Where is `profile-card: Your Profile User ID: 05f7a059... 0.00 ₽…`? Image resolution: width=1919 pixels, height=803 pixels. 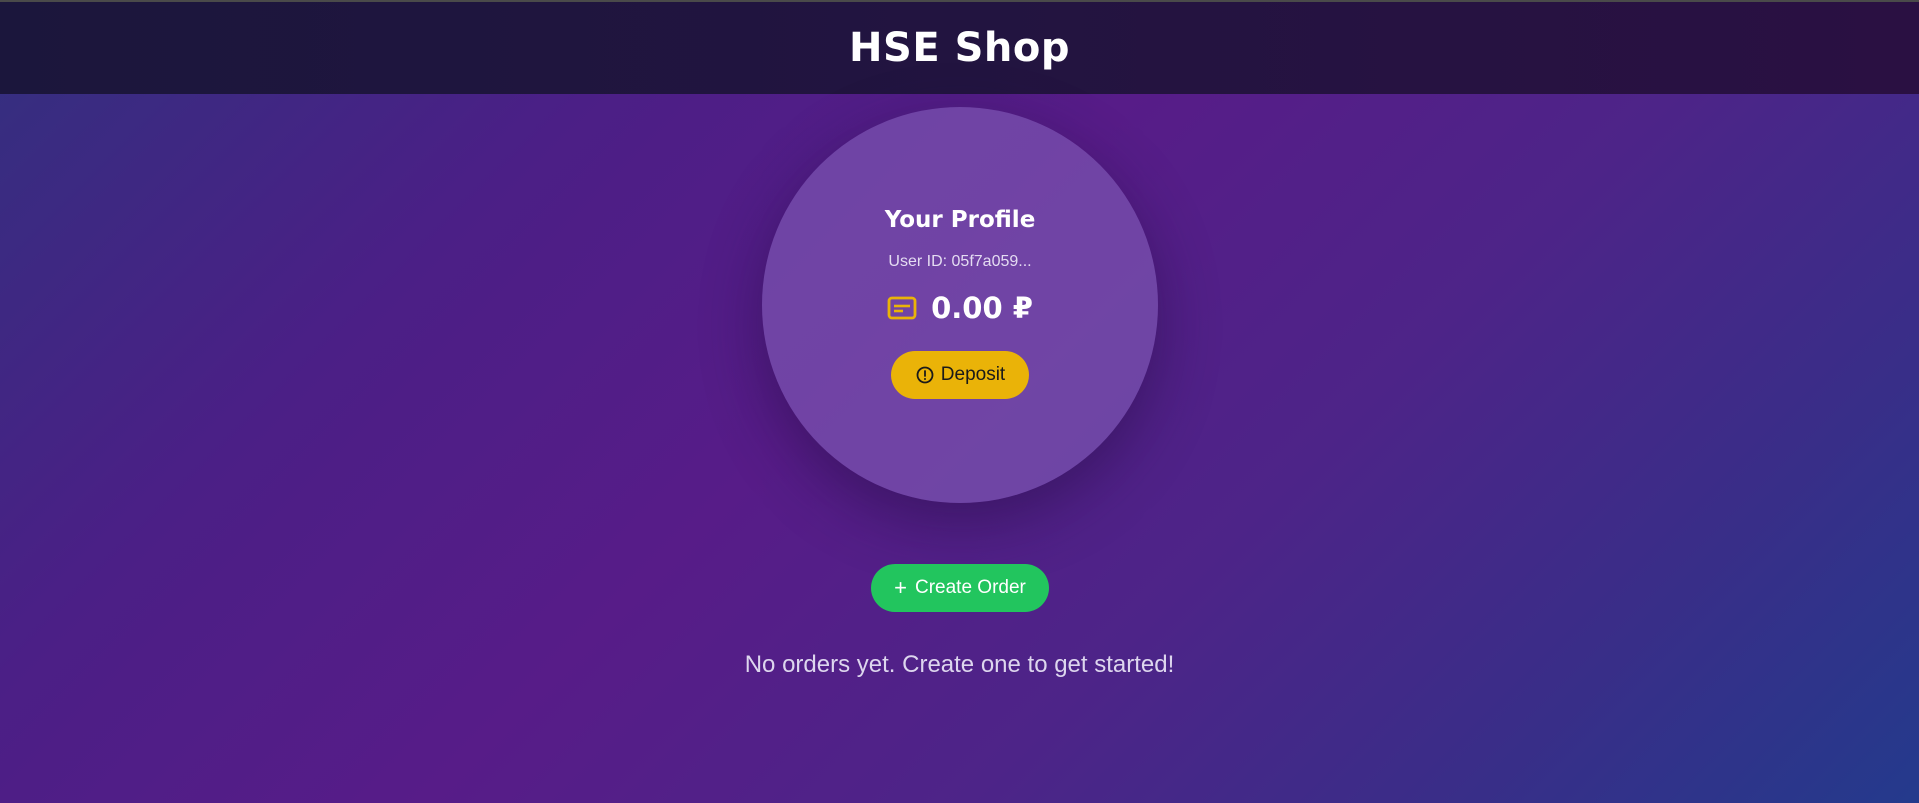
profile-card: Your Profile User ID: 05f7a059... 0.00 ₽… is located at coordinates (960, 305).